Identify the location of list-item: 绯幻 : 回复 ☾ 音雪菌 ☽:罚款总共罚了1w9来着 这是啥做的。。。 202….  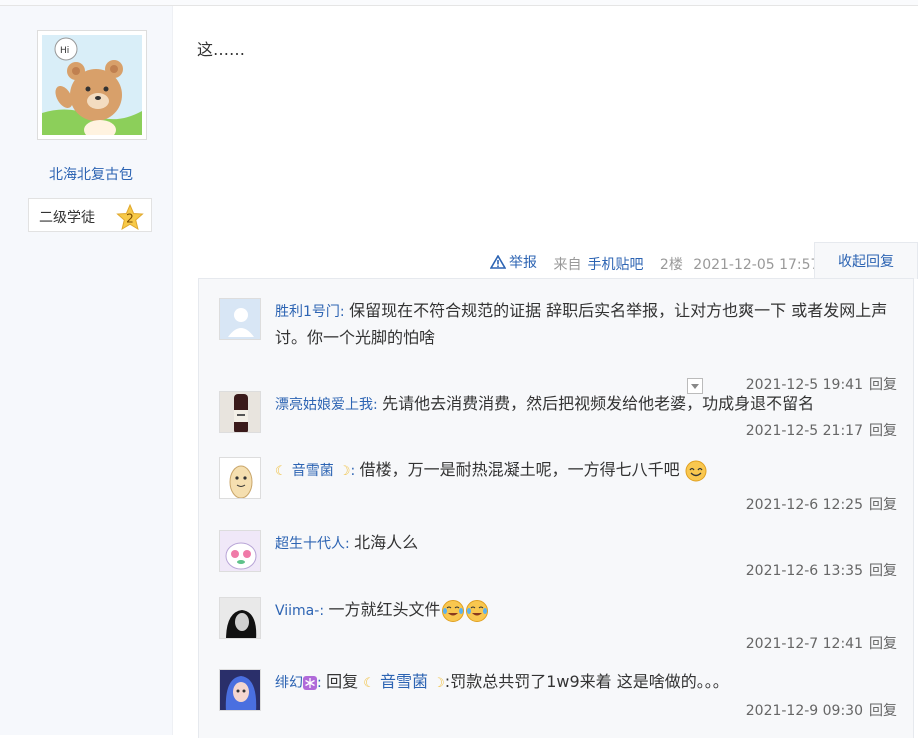
(564, 699).